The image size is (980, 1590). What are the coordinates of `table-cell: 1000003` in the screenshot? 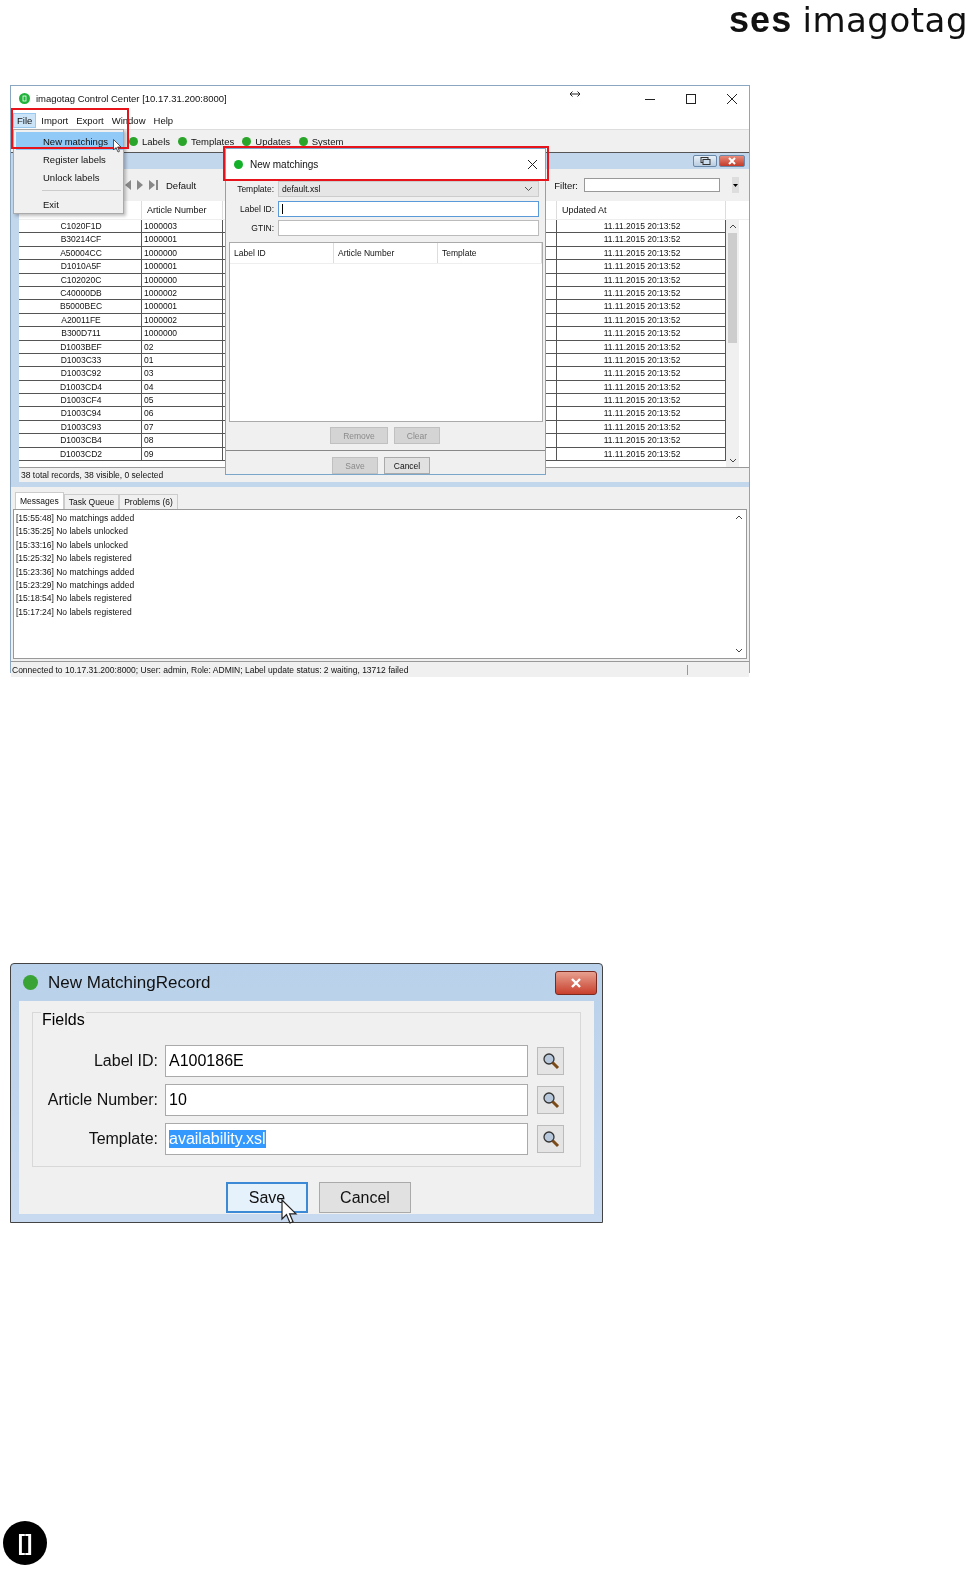 It's located at (182, 226).